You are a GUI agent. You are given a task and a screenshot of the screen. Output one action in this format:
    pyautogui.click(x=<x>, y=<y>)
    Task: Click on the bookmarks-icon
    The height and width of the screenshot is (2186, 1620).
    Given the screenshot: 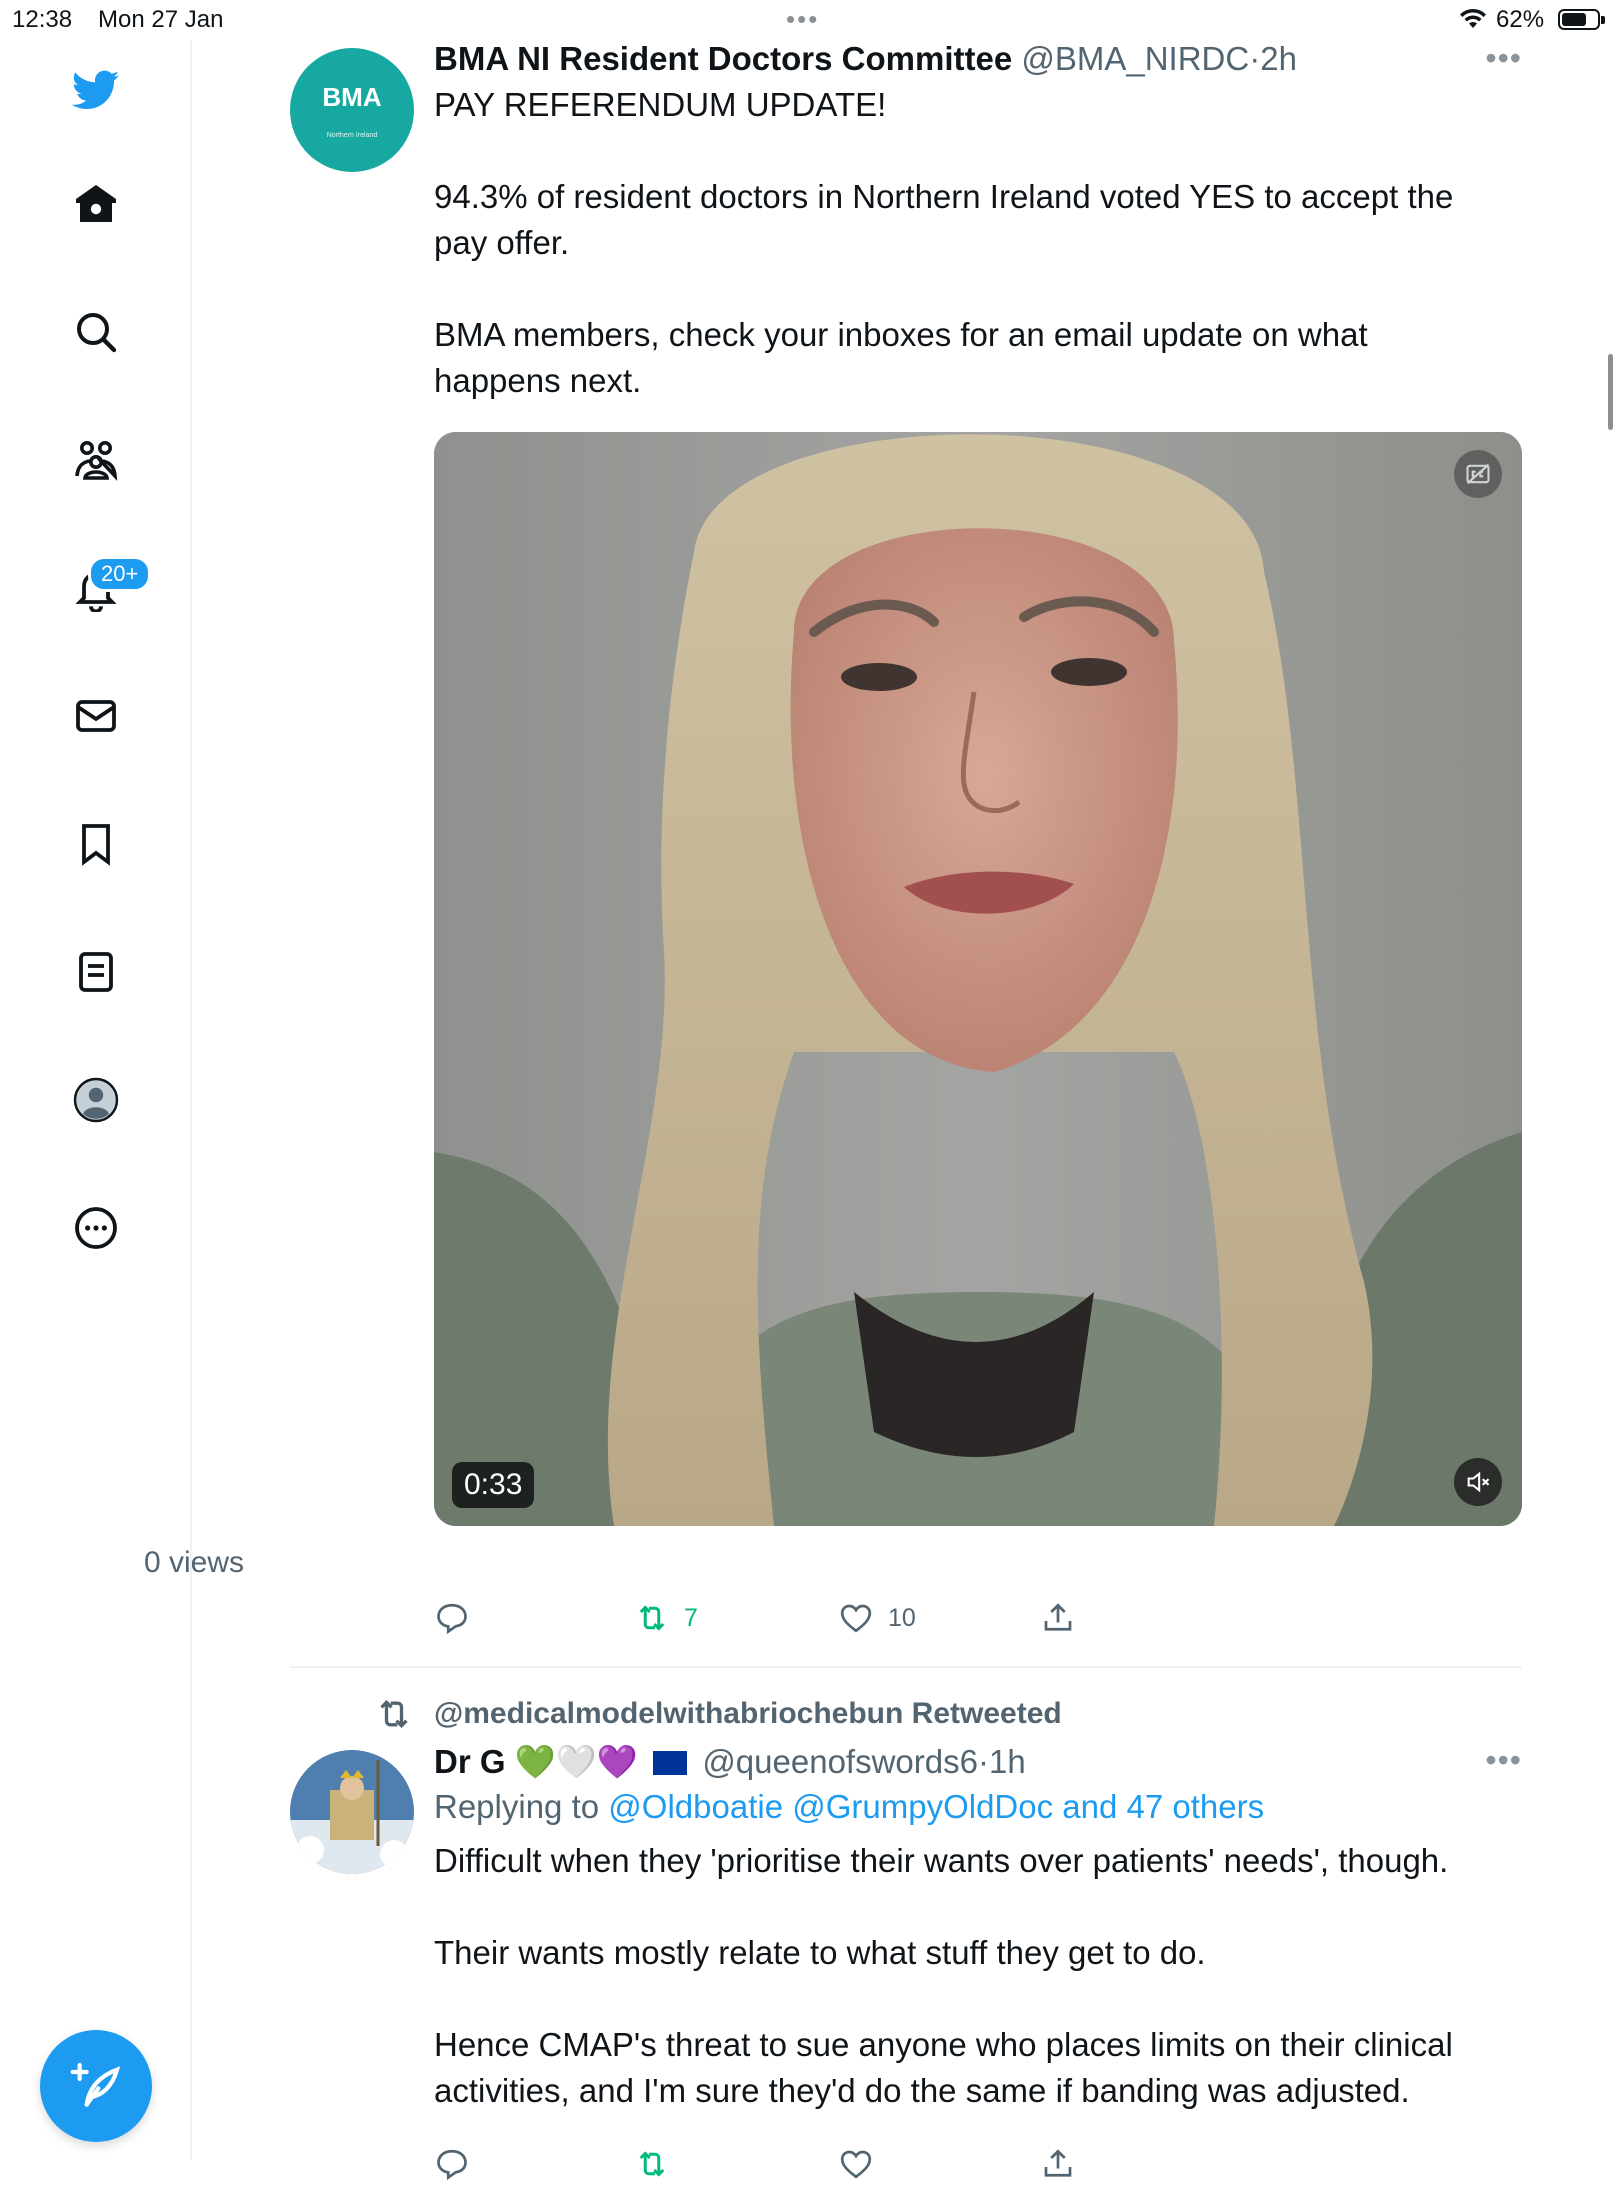 What is the action you would take?
    pyautogui.click(x=96, y=844)
    